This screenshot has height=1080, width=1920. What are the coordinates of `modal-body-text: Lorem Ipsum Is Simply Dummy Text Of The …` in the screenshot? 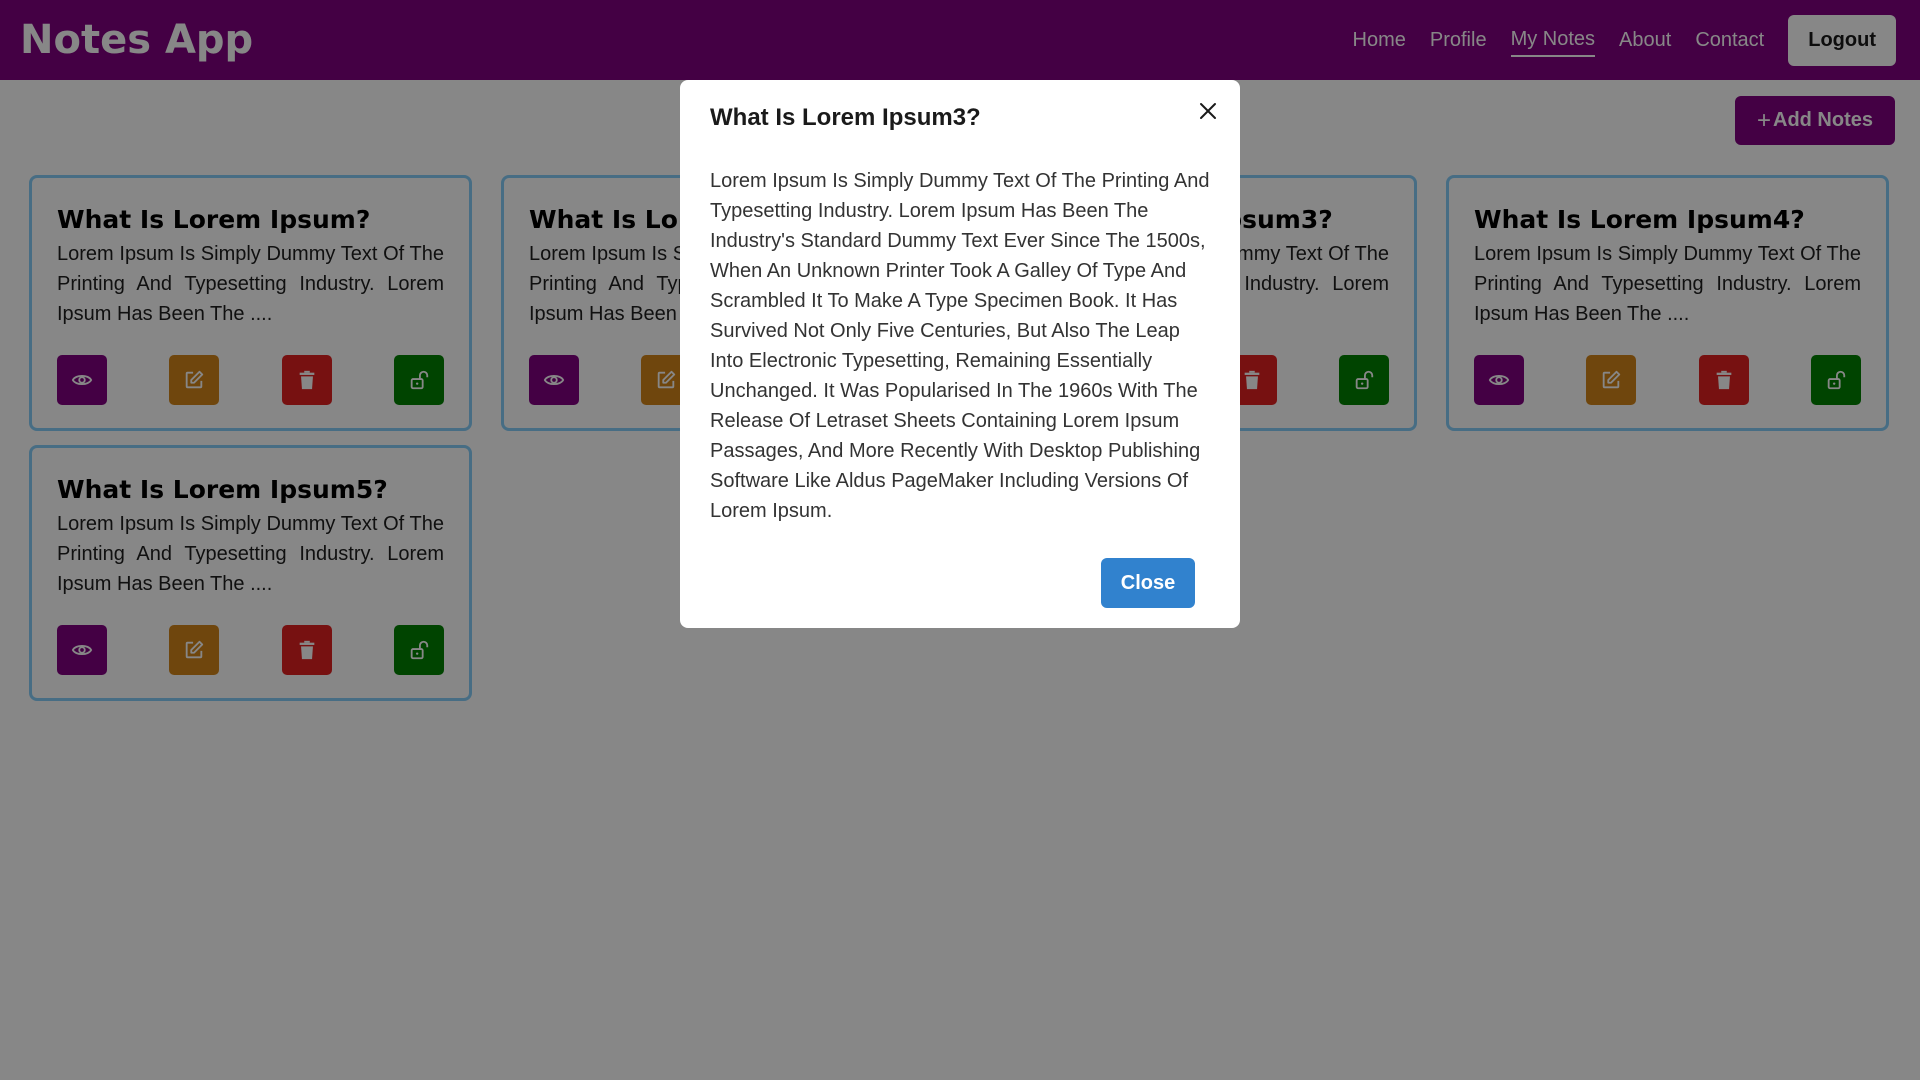 It's located at (960, 346).